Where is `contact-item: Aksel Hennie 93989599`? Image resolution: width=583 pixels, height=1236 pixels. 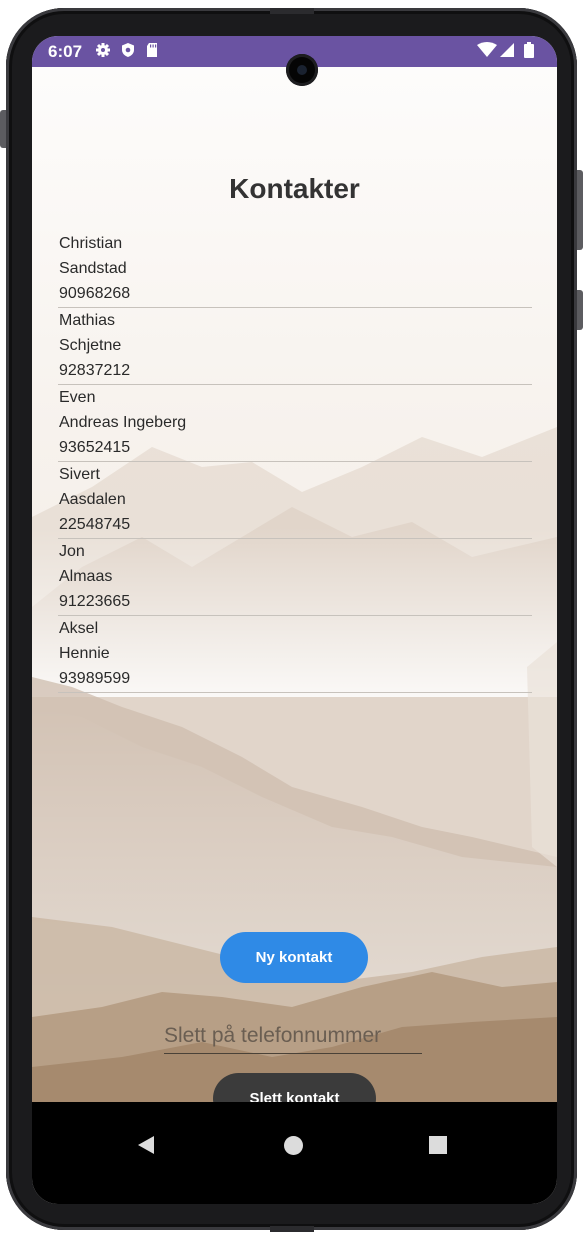 contact-item: Aksel Hennie 93989599 is located at coordinates (295, 654).